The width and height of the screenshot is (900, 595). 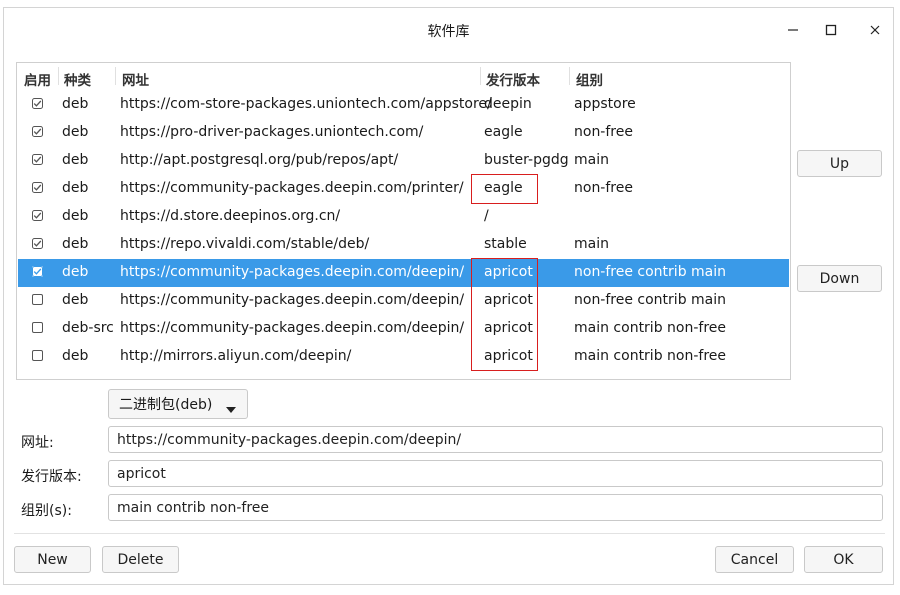 I want to click on title-bar: 软件库, so click(x=448, y=30).